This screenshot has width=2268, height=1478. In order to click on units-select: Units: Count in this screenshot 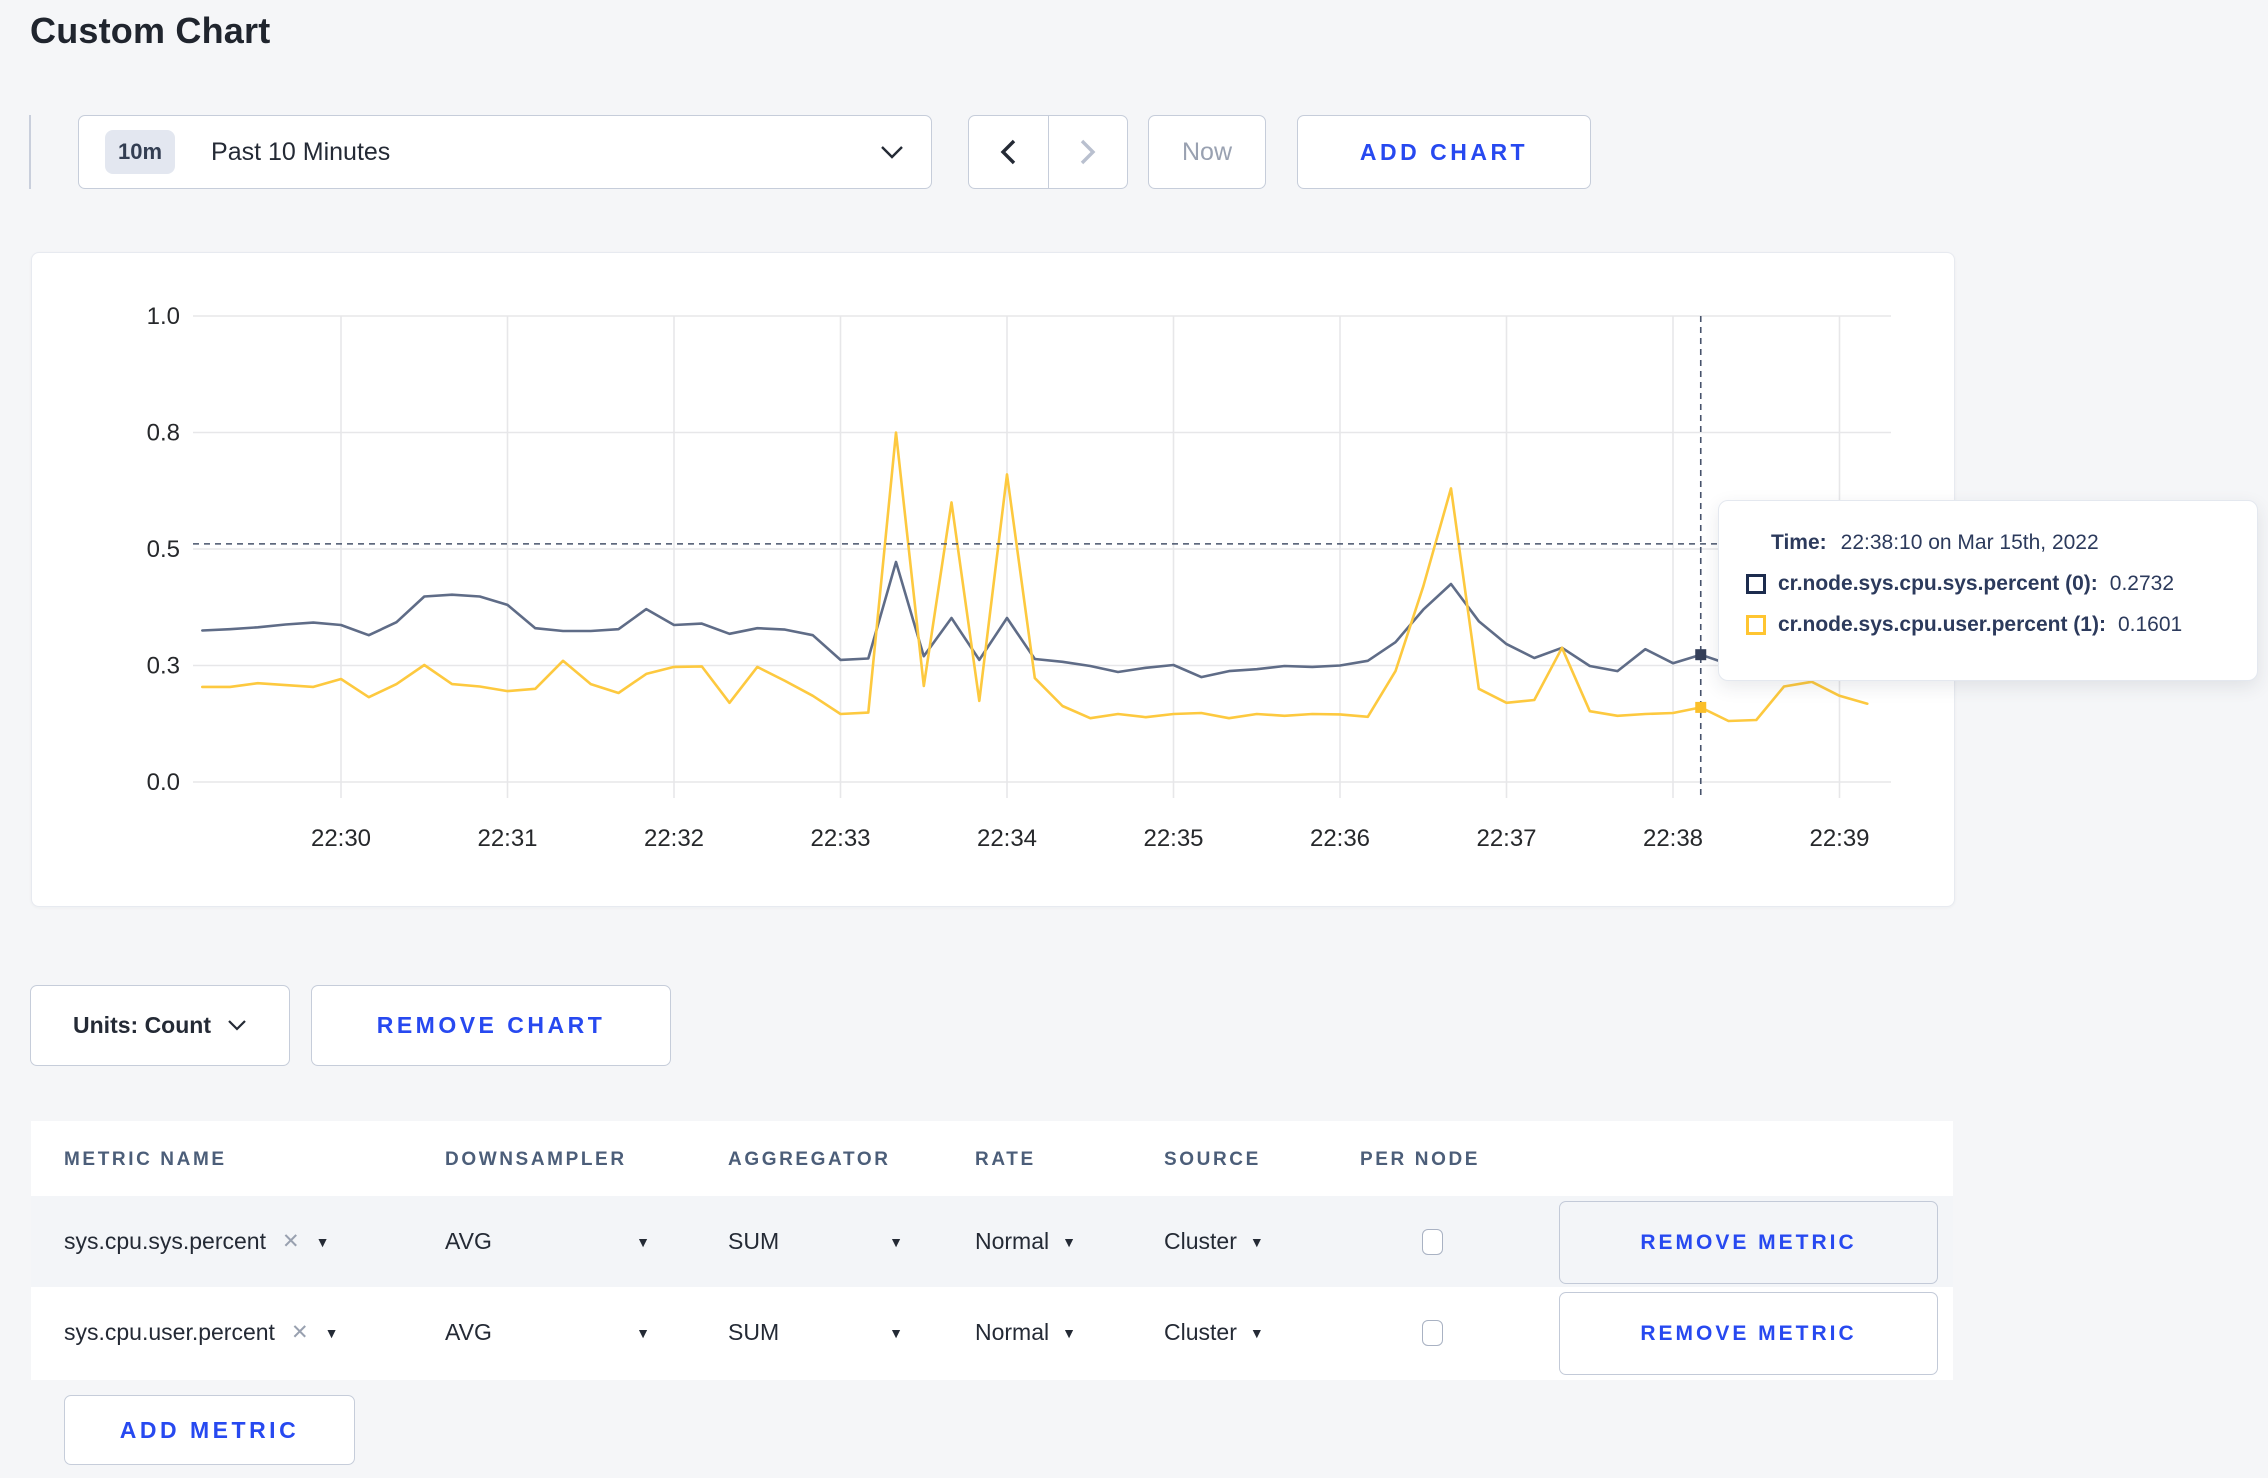, I will do `click(160, 1025)`.